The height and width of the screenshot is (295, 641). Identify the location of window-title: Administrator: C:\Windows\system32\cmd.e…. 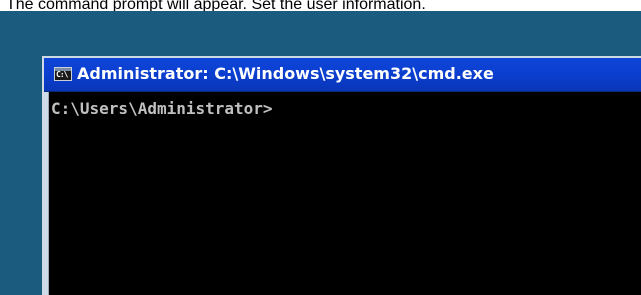
(285, 73).